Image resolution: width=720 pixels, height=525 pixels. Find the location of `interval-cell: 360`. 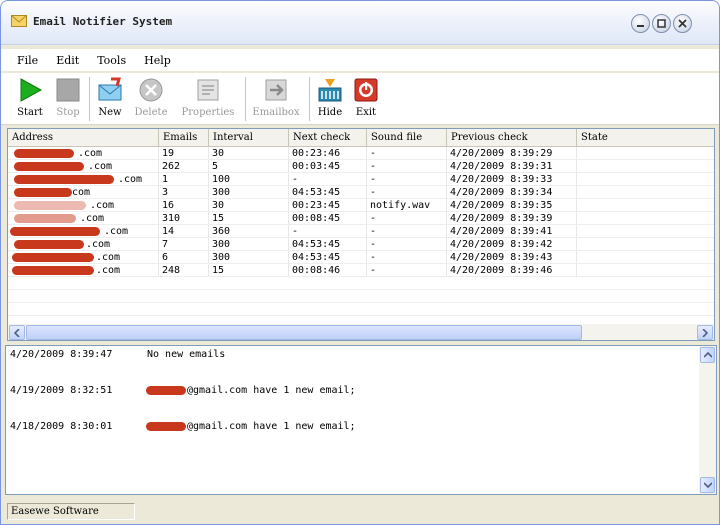

interval-cell: 360 is located at coordinates (249, 231).